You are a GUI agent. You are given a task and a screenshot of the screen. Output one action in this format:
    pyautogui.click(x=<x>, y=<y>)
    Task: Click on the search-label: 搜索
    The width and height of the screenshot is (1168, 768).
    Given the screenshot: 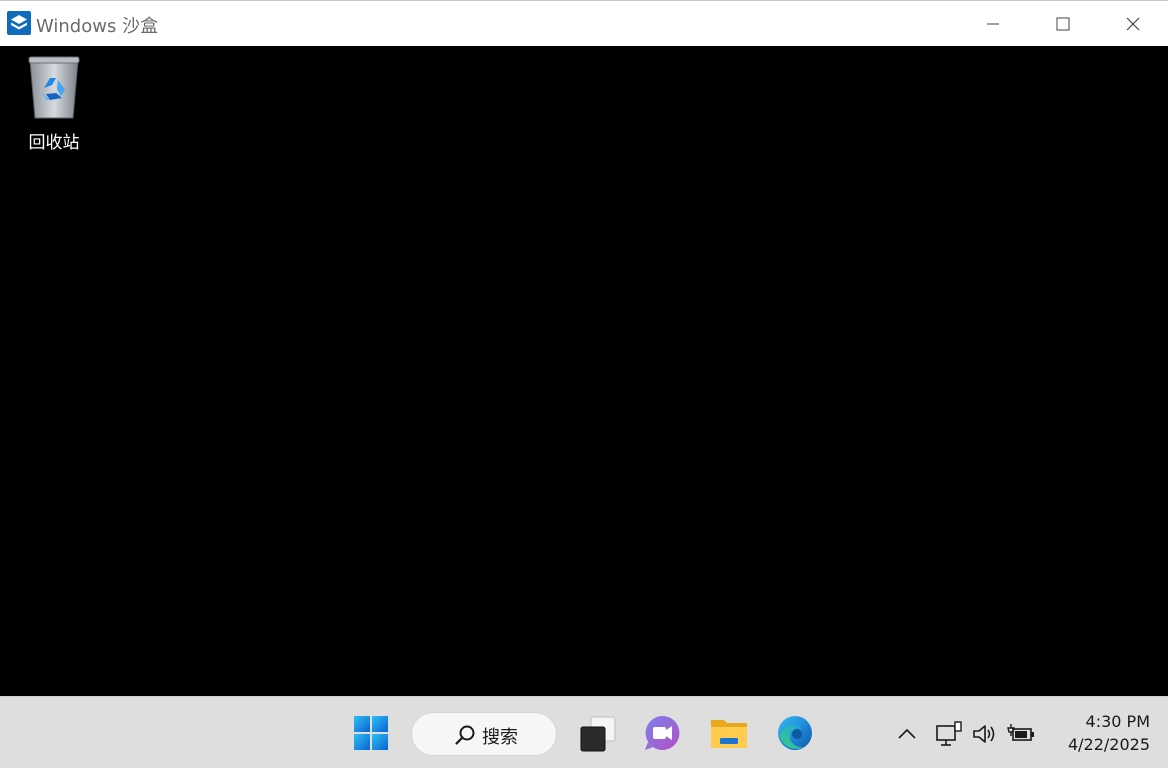 What is the action you would take?
    pyautogui.click(x=500, y=737)
    